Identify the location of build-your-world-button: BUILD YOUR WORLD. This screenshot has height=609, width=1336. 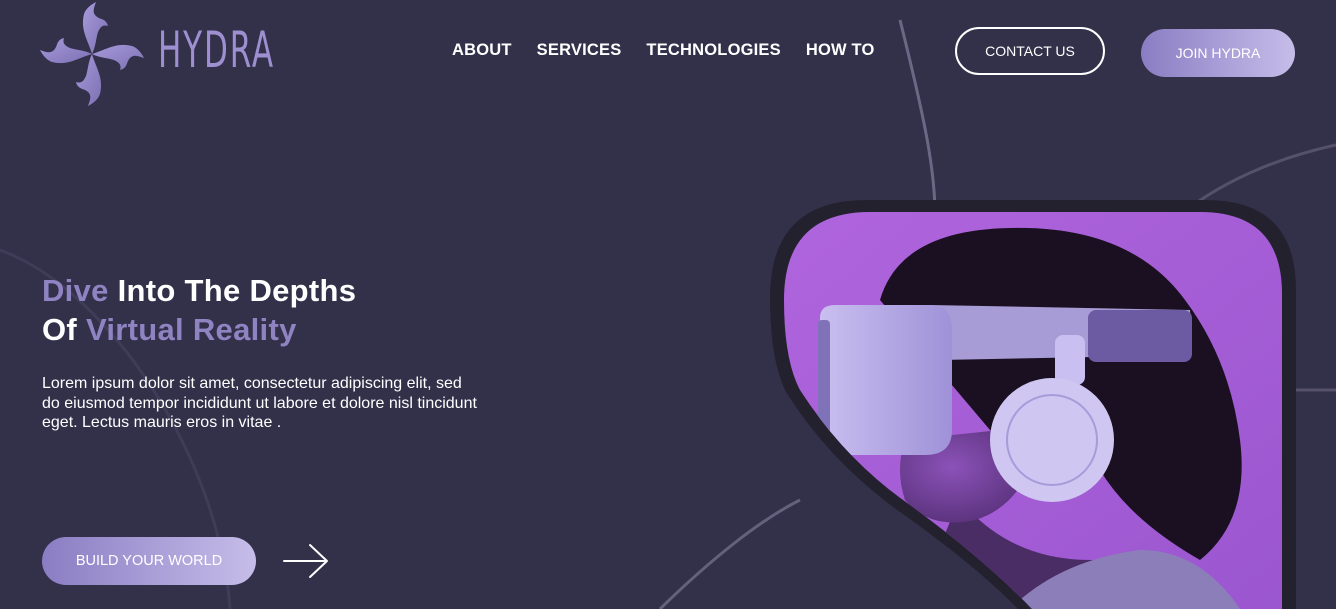
(149, 561).